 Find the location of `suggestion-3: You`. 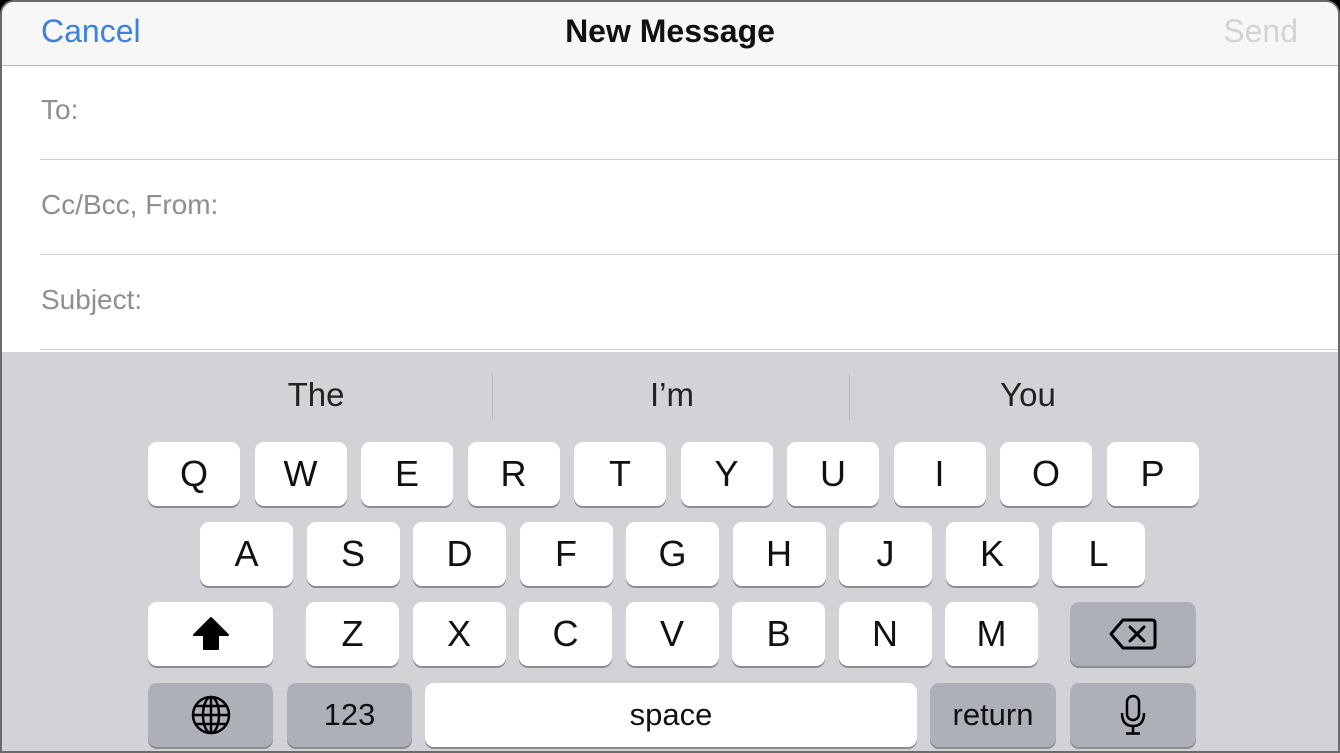

suggestion-3: You is located at coordinates (1028, 395).